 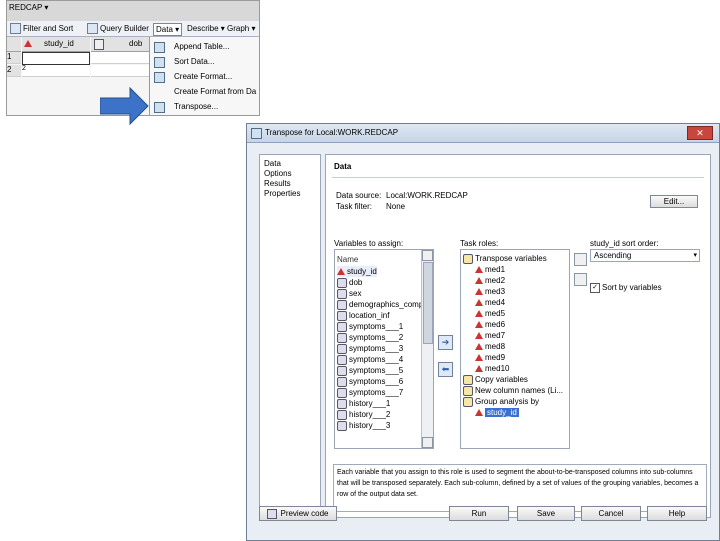 What do you see at coordinates (363, 414) in the screenshot?
I see `list-item: history___2` at bounding box center [363, 414].